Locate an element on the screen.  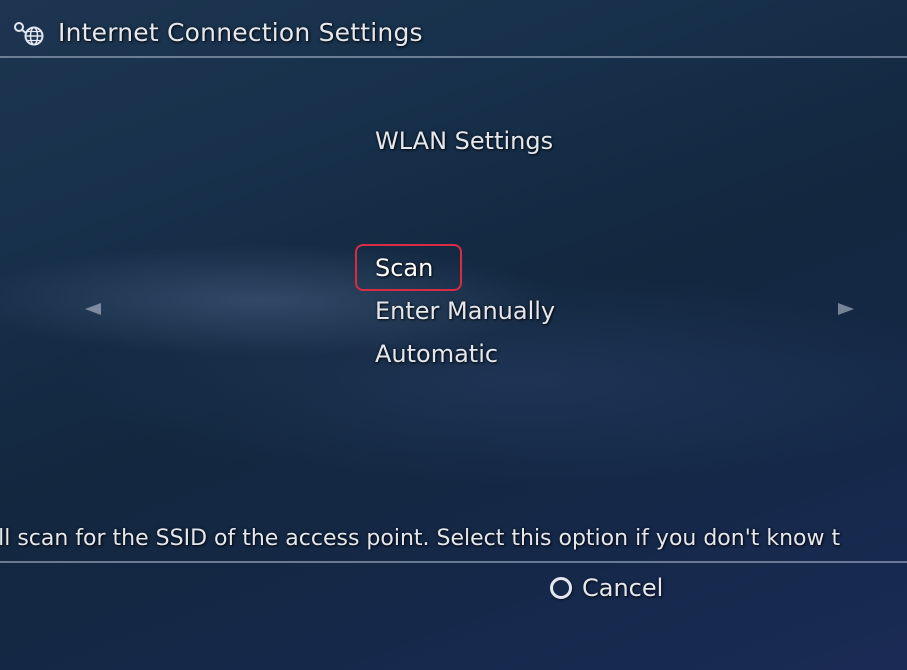
cancel-button: Cancel is located at coordinates (606, 588).